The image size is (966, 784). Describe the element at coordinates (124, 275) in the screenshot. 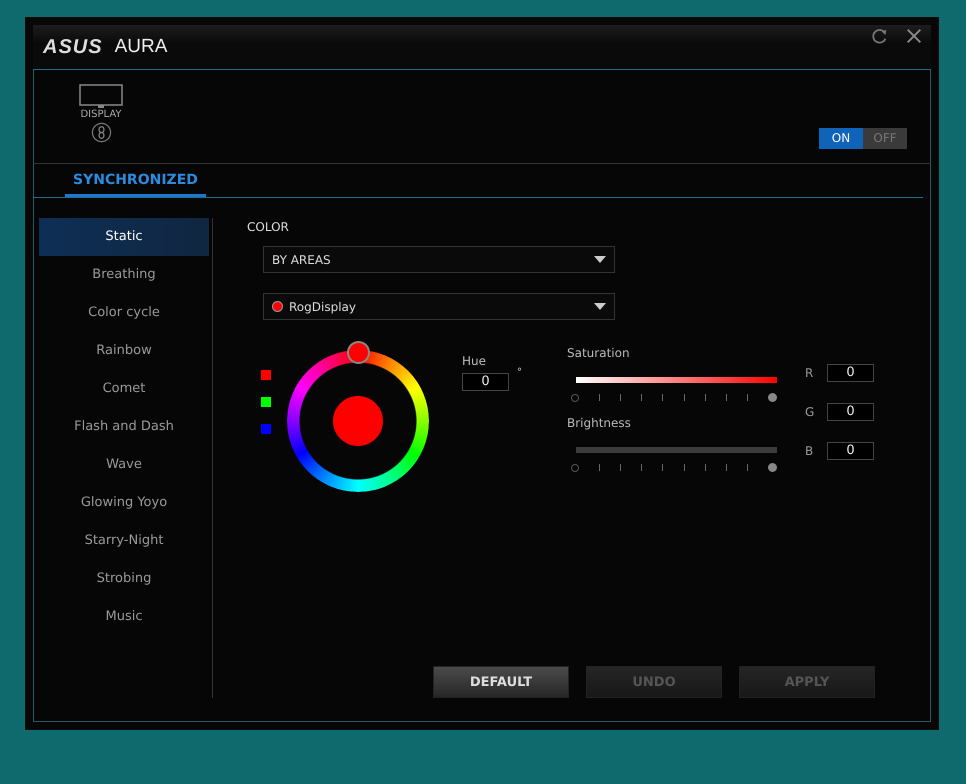

I see `effect-item: Breathing` at that location.